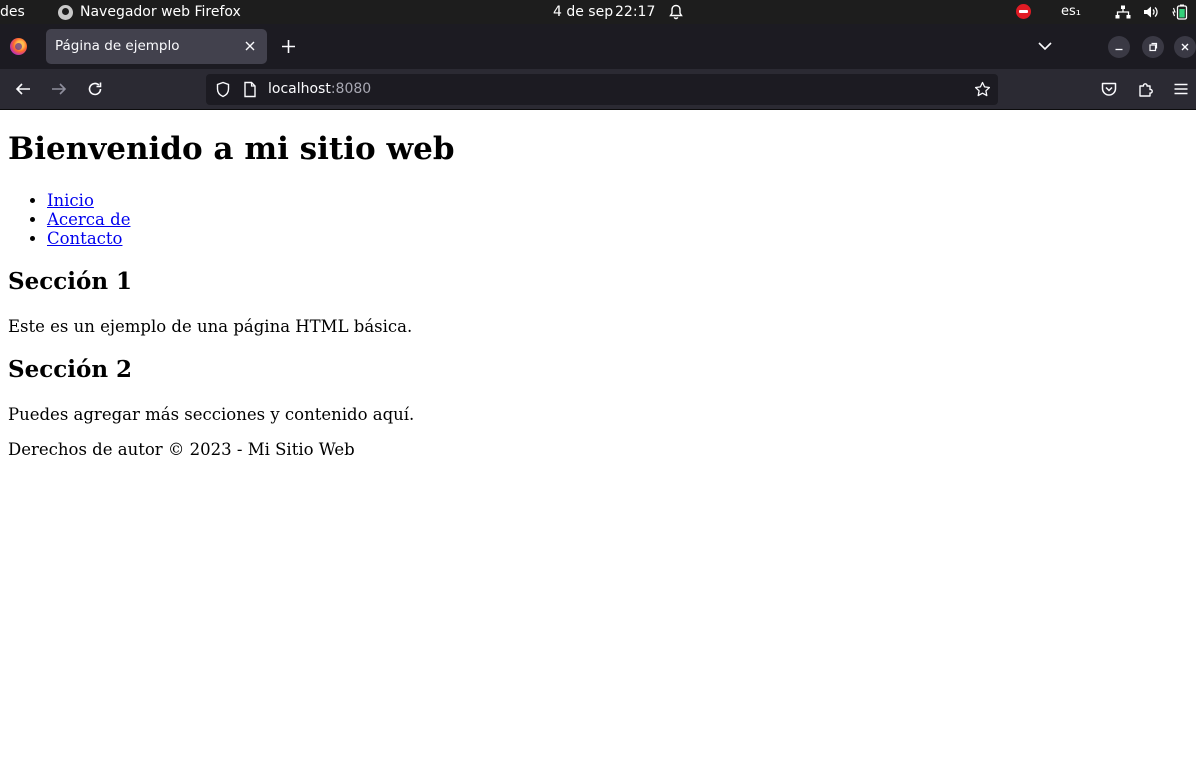  I want to click on tab-title: Página de ejemplo, so click(117, 46).